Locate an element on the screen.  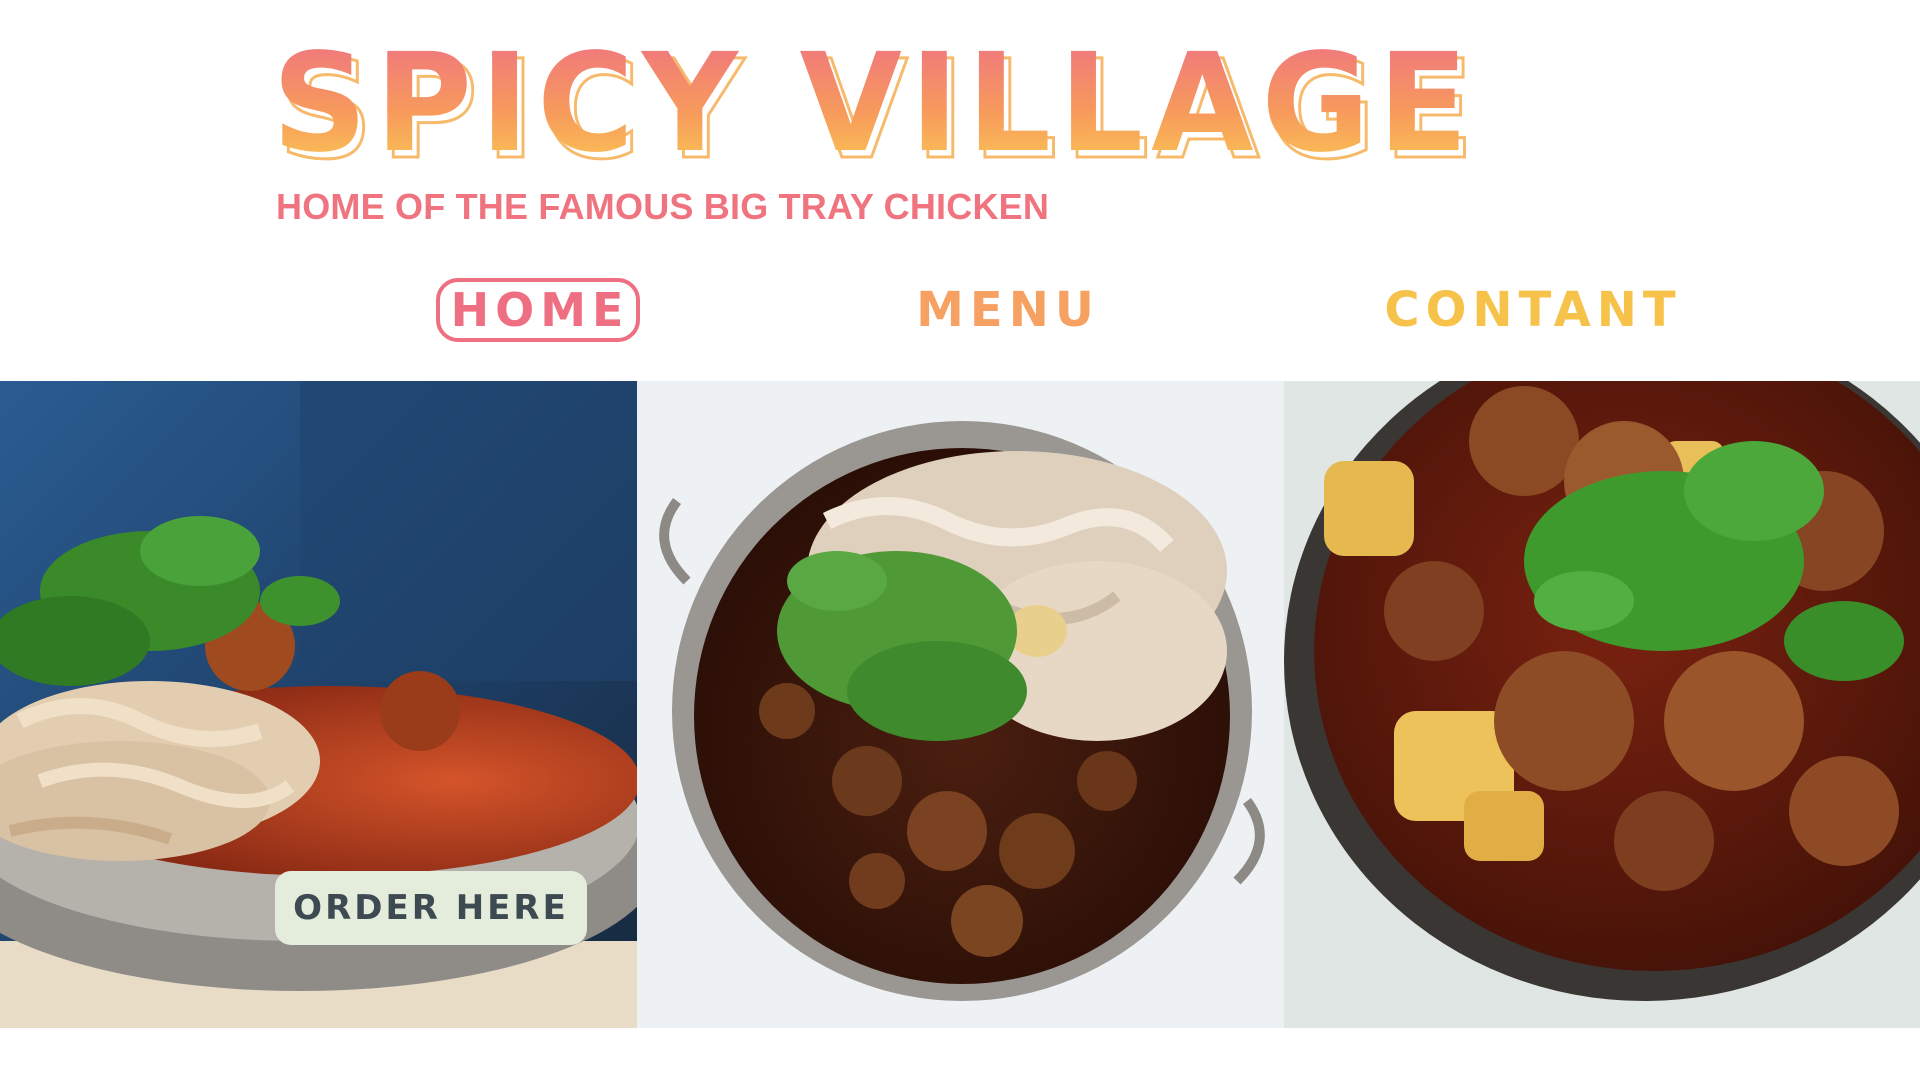
nav-menu-link: MENU is located at coordinates (1007, 310).